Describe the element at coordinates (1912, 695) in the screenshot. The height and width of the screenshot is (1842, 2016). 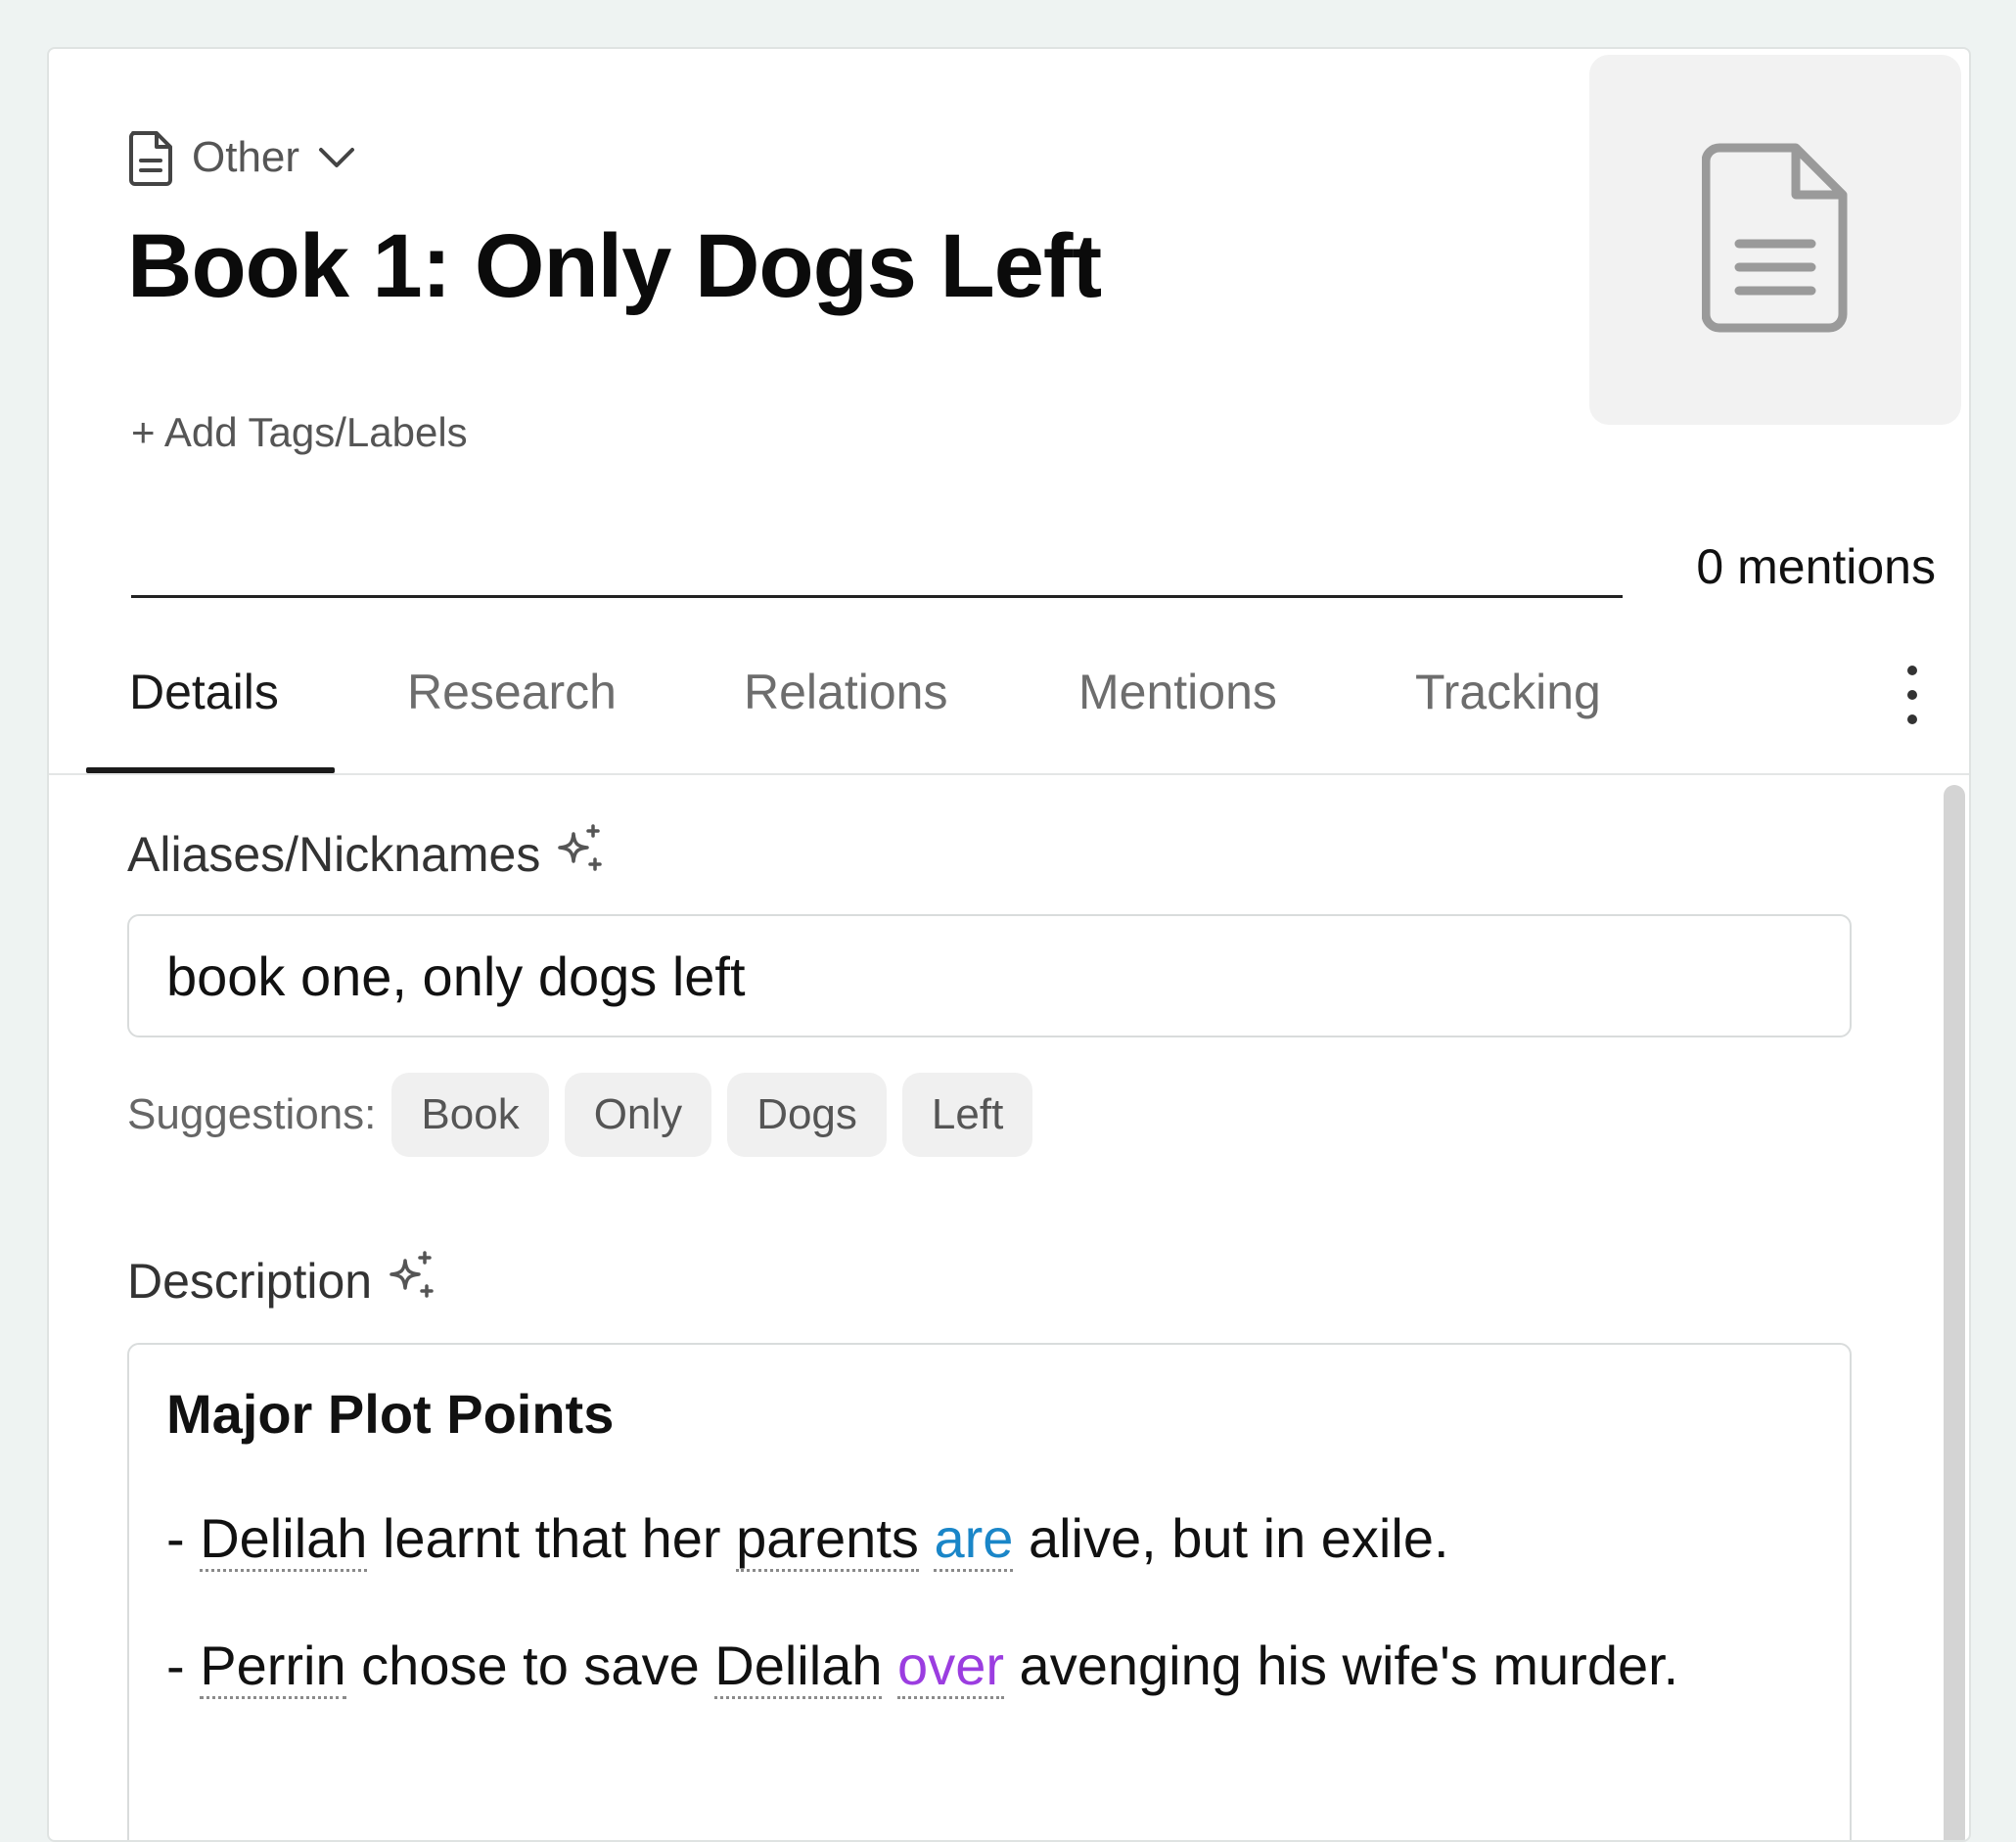
I see `kebab-menu-icon` at that location.